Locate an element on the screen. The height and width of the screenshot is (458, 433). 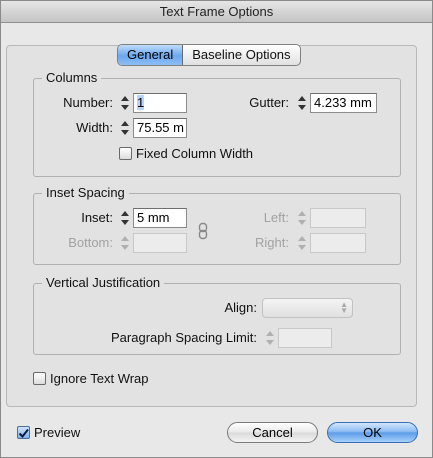
fixed-column-width-checkbox is located at coordinates (125, 153).